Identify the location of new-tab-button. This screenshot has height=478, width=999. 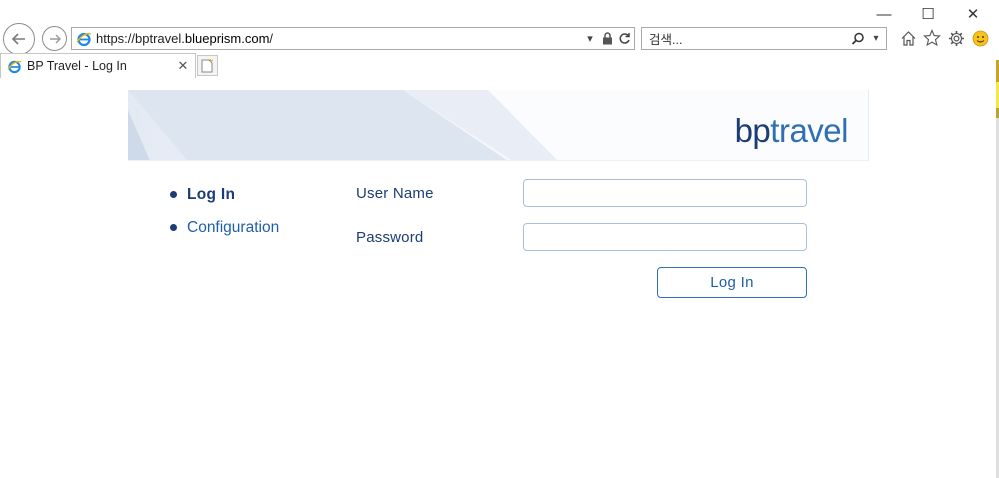
(207, 65).